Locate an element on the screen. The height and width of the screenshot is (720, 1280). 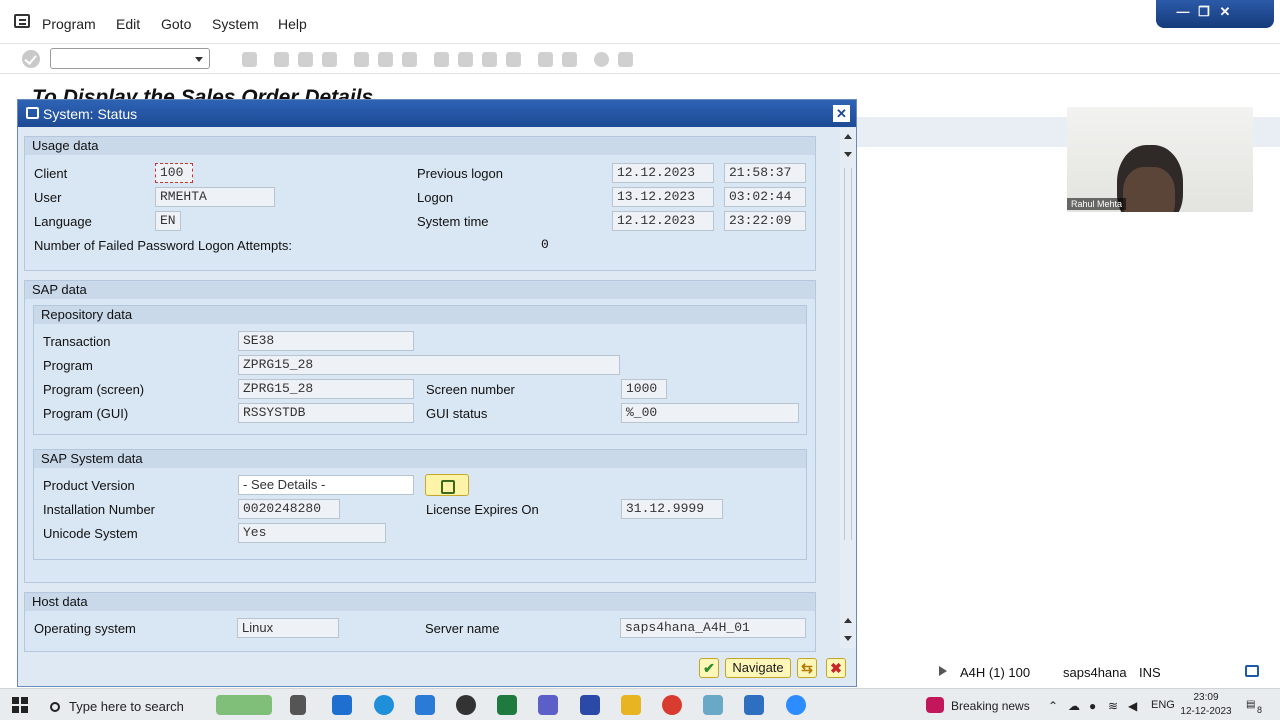
unicode-system-label: Unicode System is located at coordinates (90, 533).